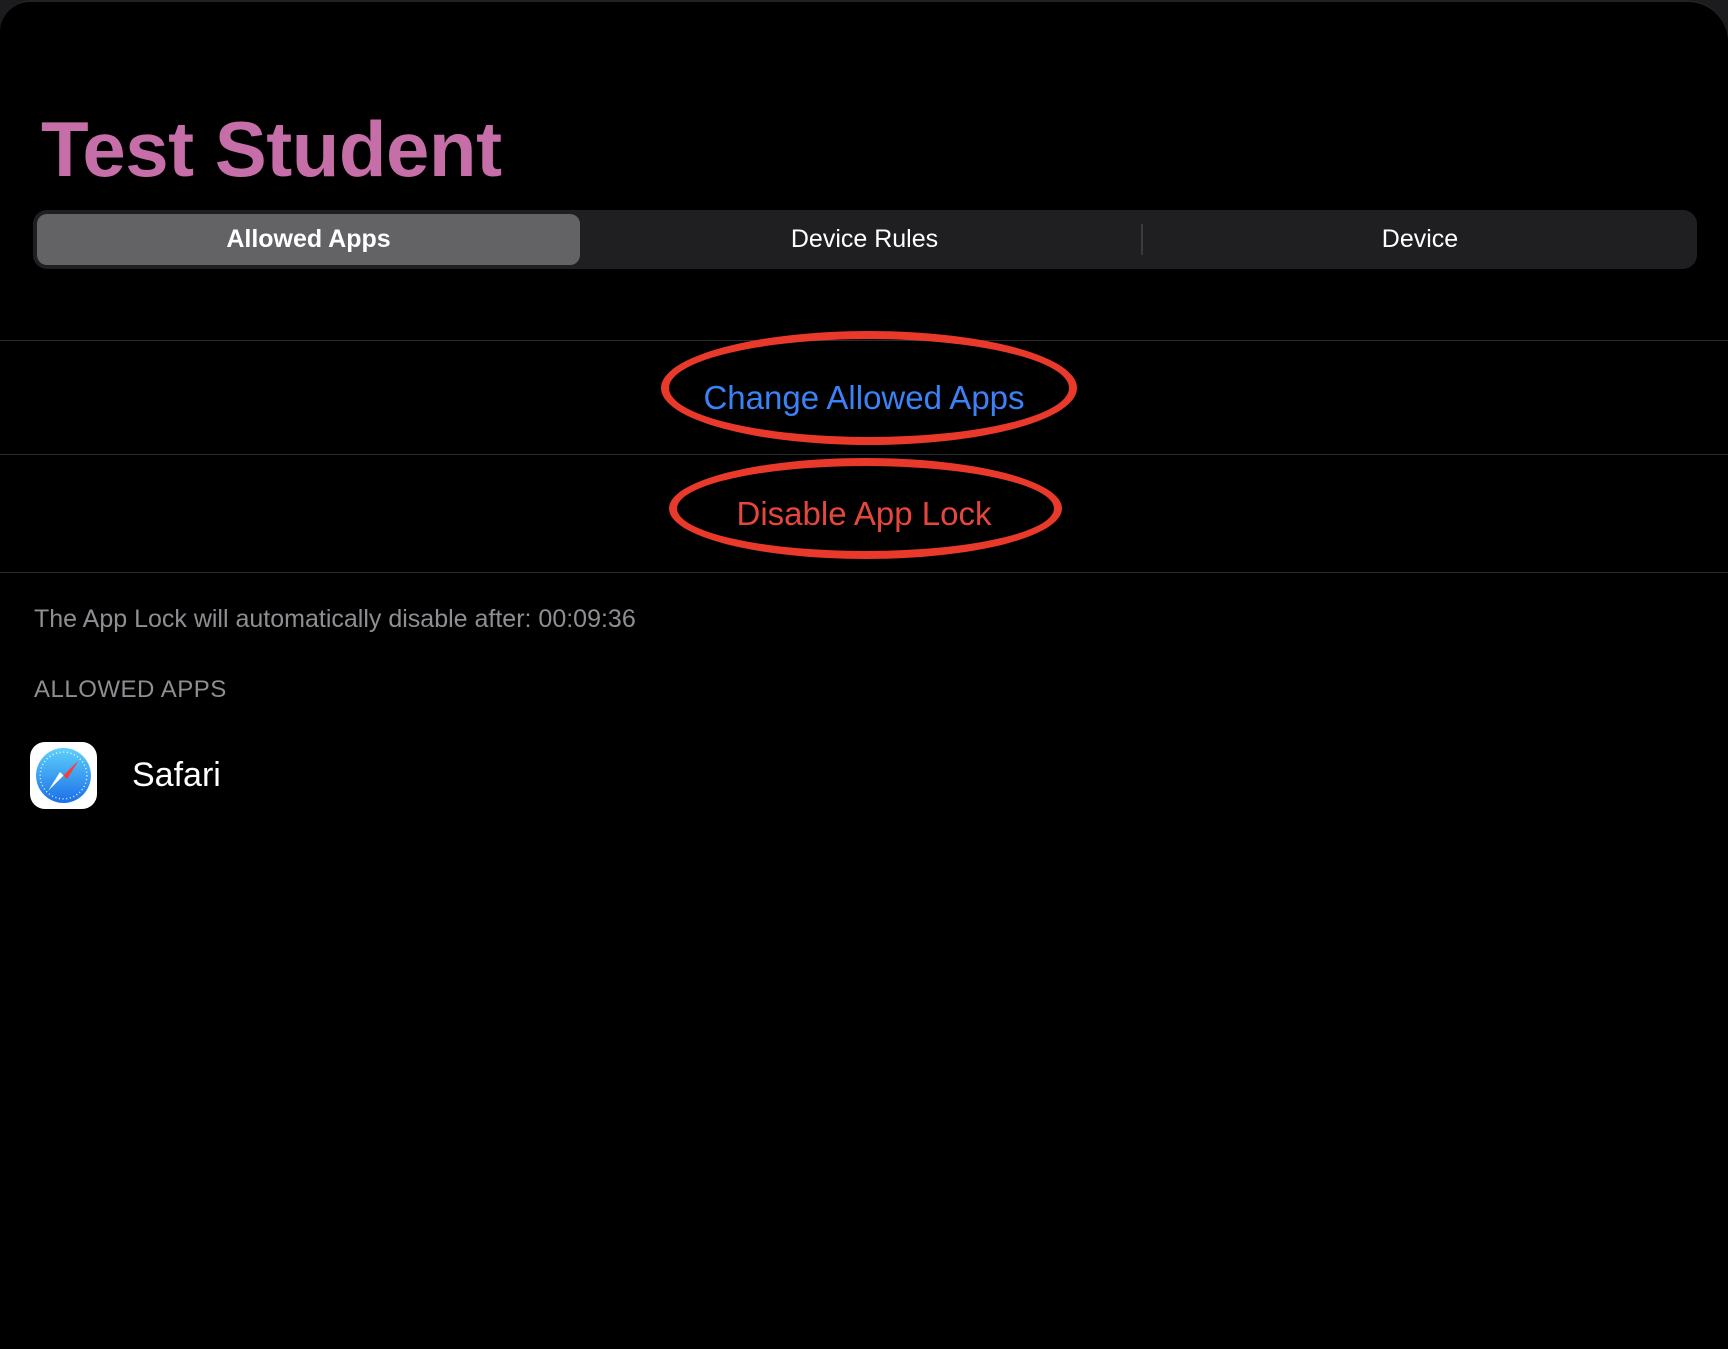 The width and height of the screenshot is (1728, 1349). I want to click on app-name: Safari, so click(176, 774).